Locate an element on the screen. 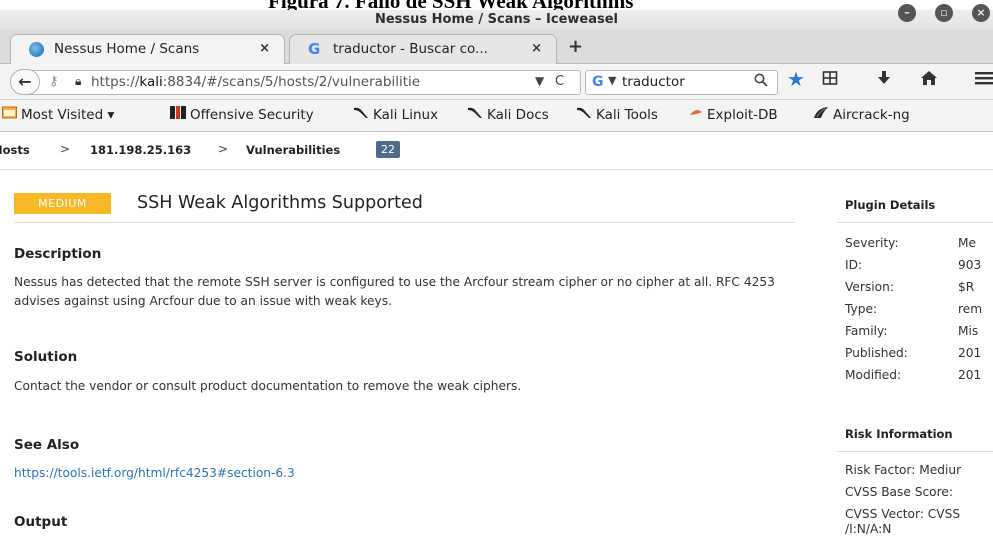  plugin-id-value: 903 is located at coordinates (970, 265).